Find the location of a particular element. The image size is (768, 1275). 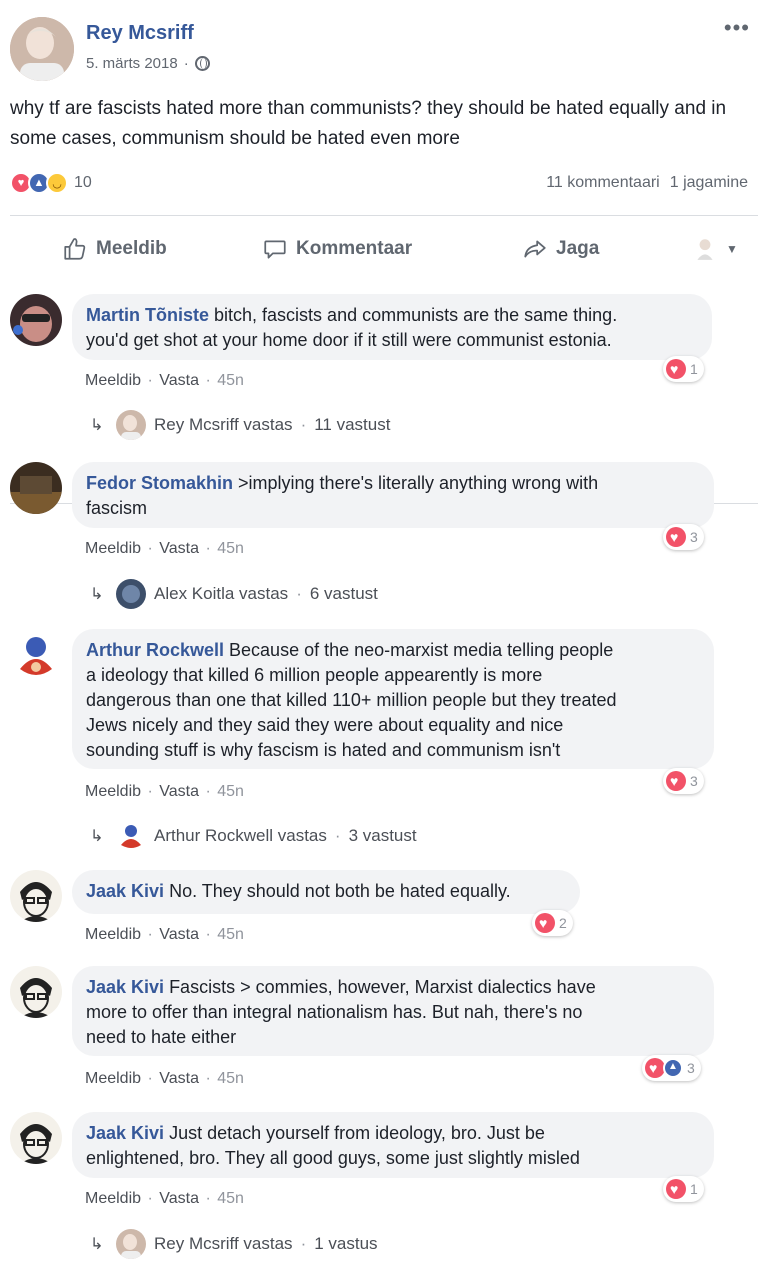

replies-link: ↳ Rey Mcsriff vastas · 11 vastust is located at coordinates (240, 425).